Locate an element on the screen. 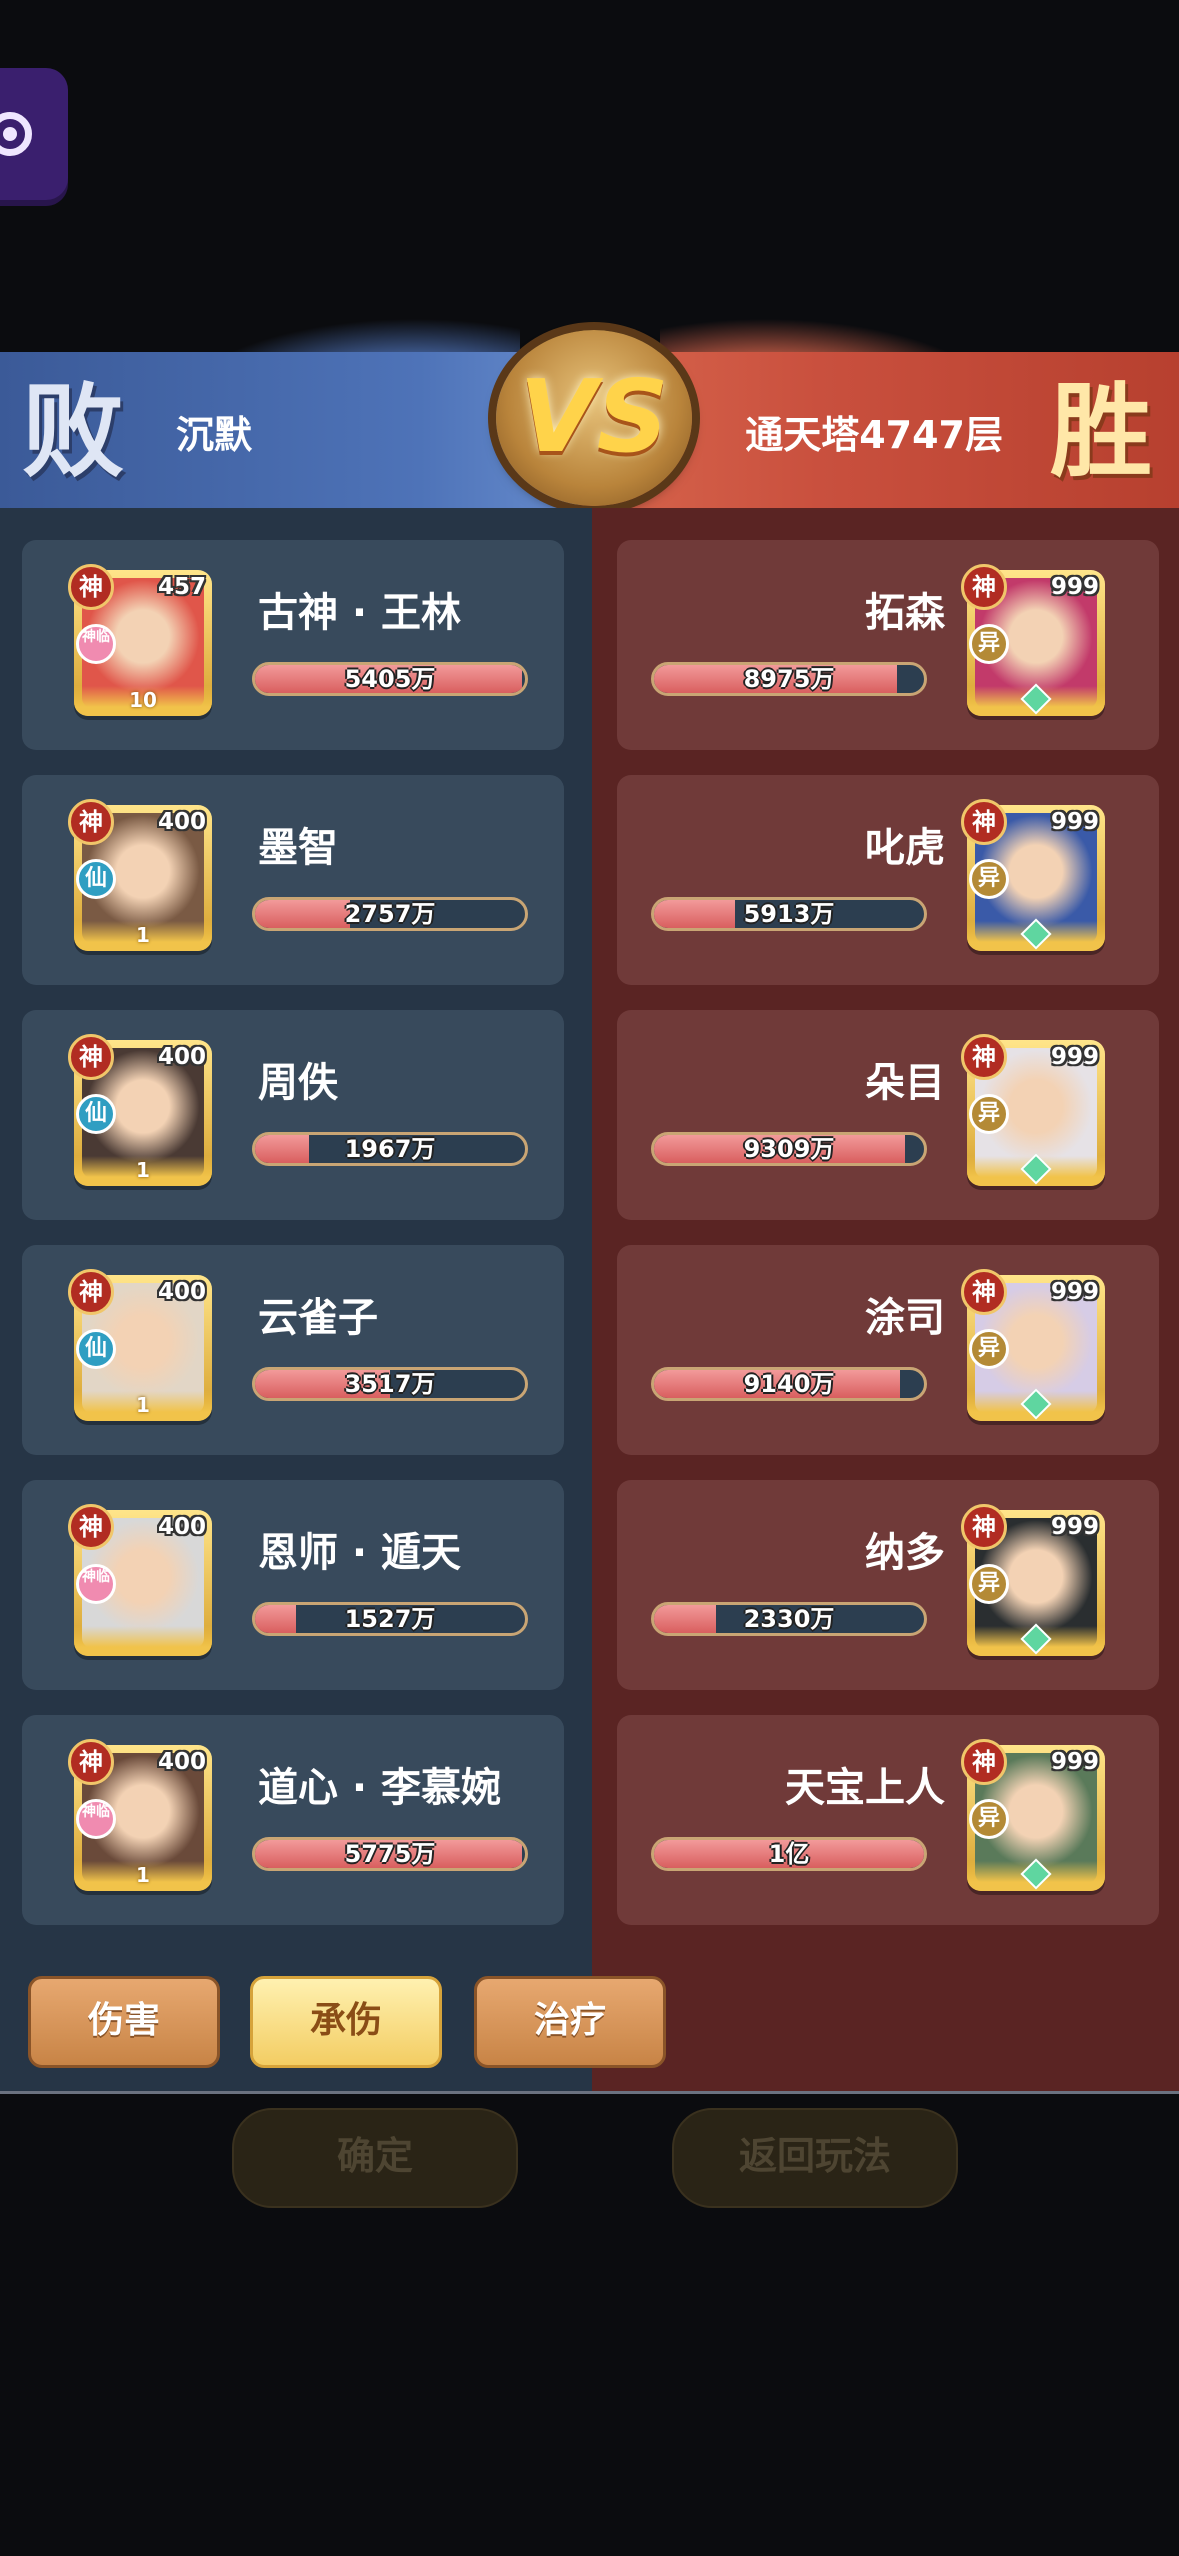  damage-value: 1亿 is located at coordinates (789, 1854).